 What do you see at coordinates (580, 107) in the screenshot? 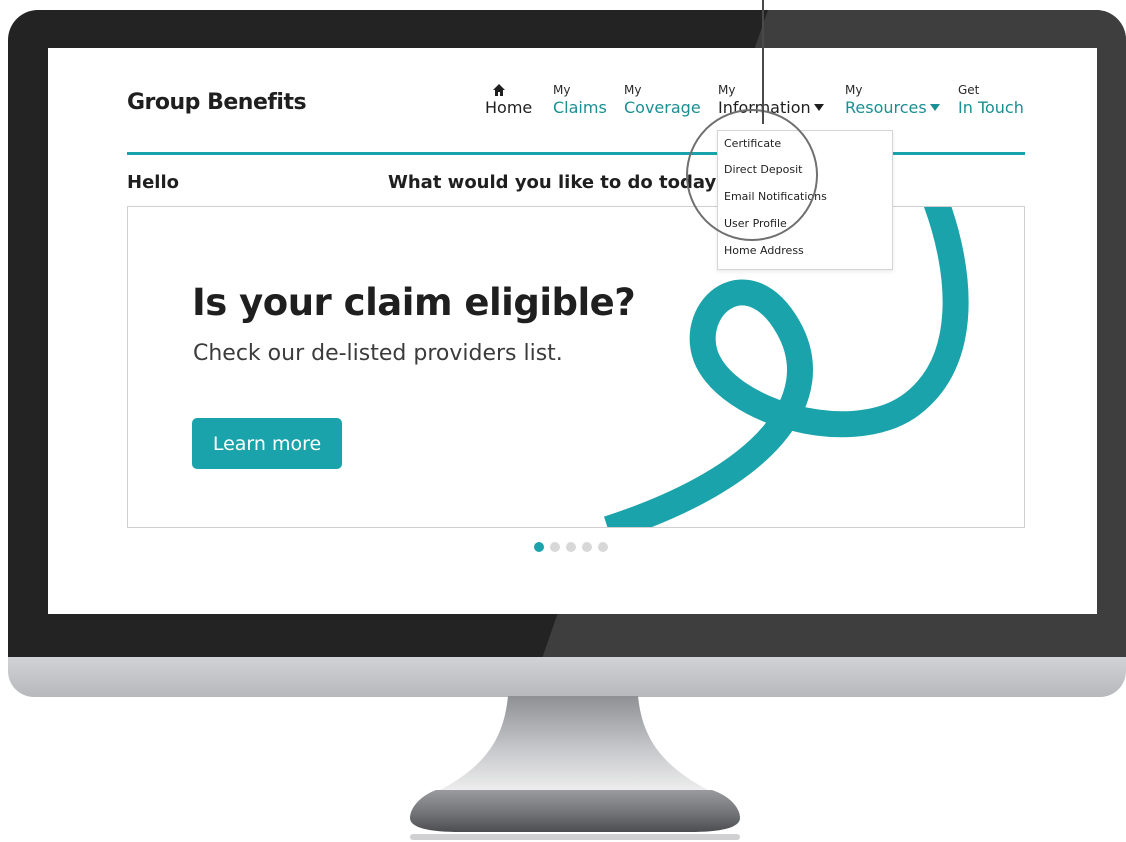
I see `nav-claims-label: Claims` at bounding box center [580, 107].